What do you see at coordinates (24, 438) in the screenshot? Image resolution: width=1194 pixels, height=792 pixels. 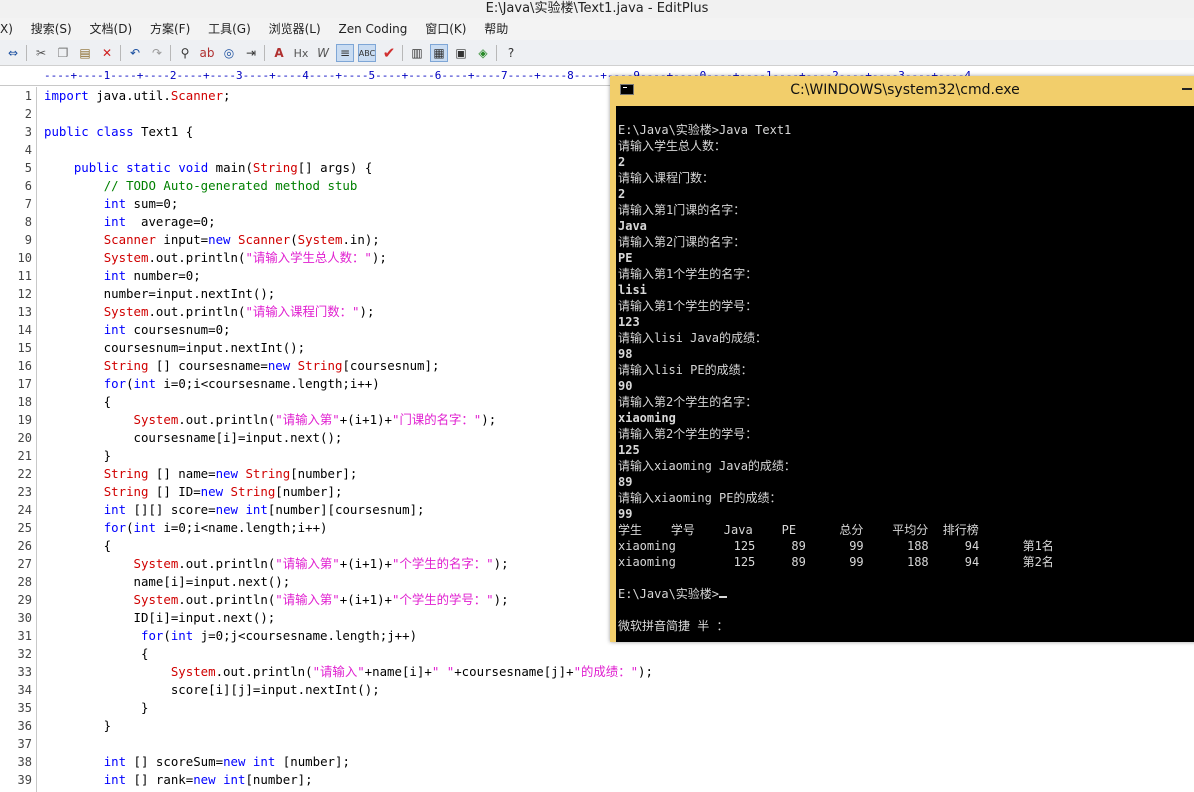 I see `line-number: 20` at bounding box center [24, 438].